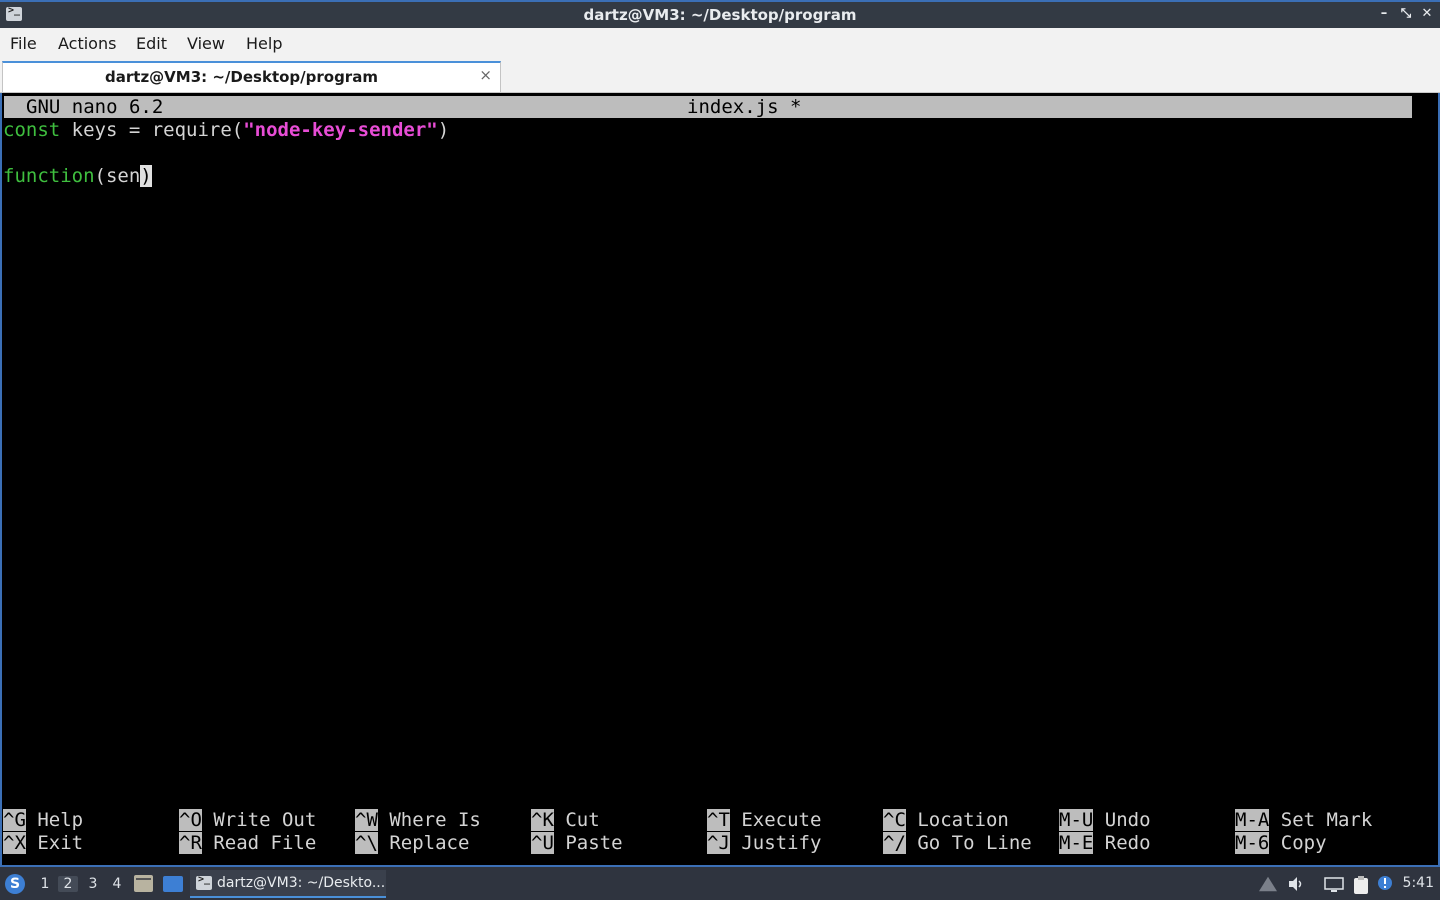 The height and width of the screenshot is (900, 1440). I want to click on shortcut-key: M-6, so click(1252, 843).